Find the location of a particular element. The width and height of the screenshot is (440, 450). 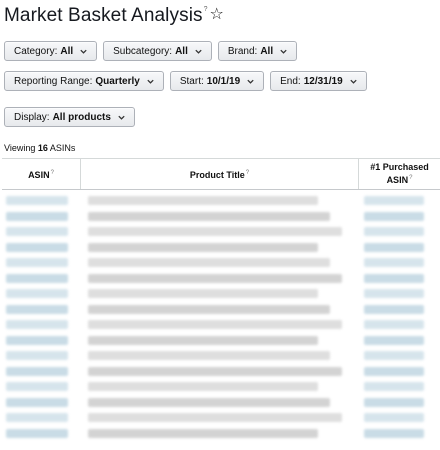

result-count: Viewing 16 ASINs is located at coordinates (39, 148).